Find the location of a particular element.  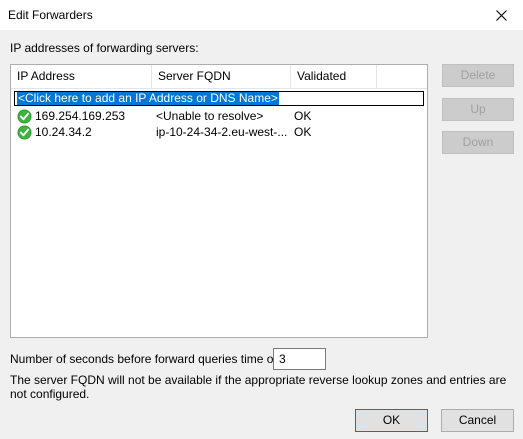

title-bar: Edit Forwarders is located at coordinates (261, 15).